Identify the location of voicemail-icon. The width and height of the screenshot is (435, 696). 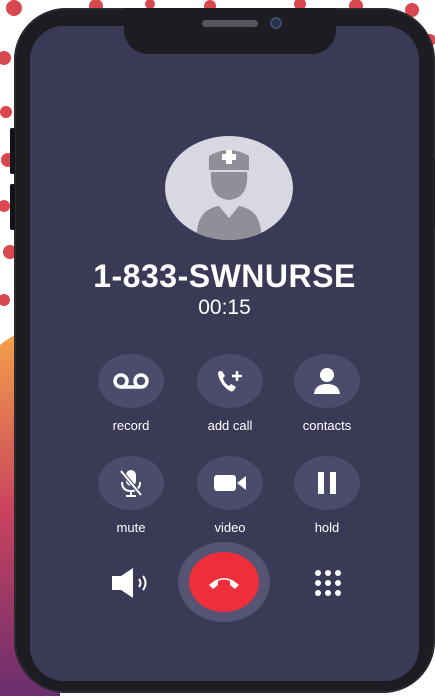
(131, 381).